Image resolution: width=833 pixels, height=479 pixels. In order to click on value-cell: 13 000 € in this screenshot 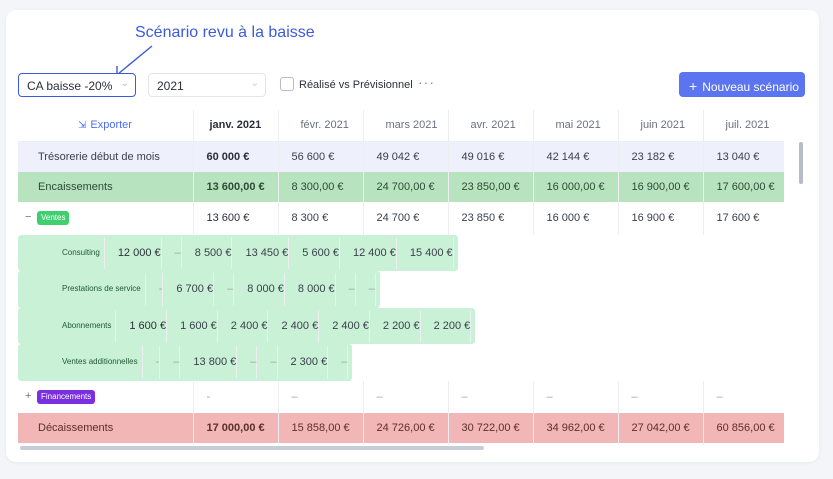, I will do `click(576, 444)`.